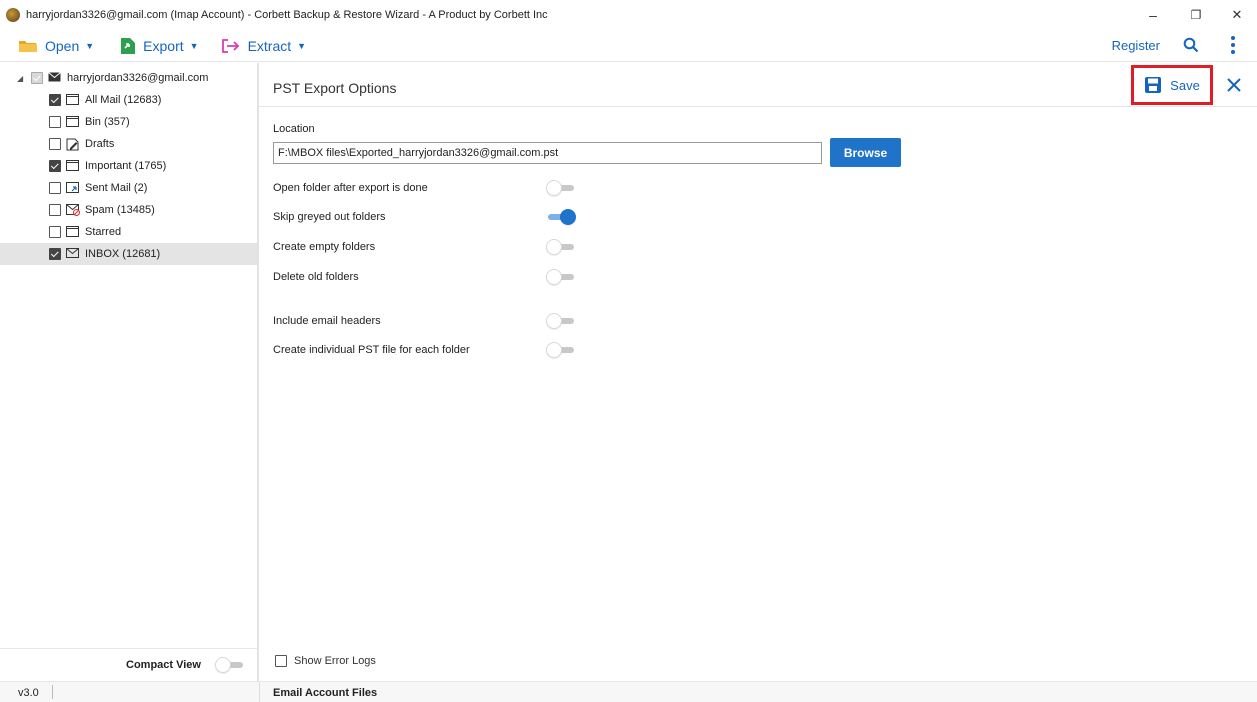  What do you see at coordinates (28, 693) in the screenshot?
I see `version-label: v3.0` at bounding box center [28, 693].